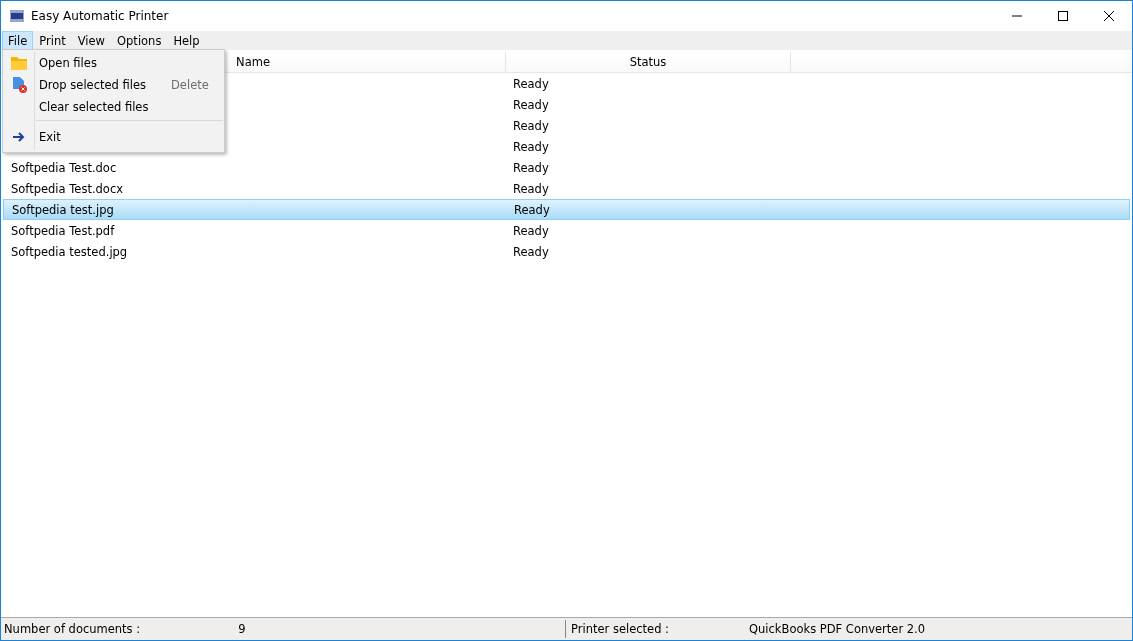  Describe the element at coordinates (67, 188) in the screenshot. I see `file-name: Softpedia Test.docx` at that location.